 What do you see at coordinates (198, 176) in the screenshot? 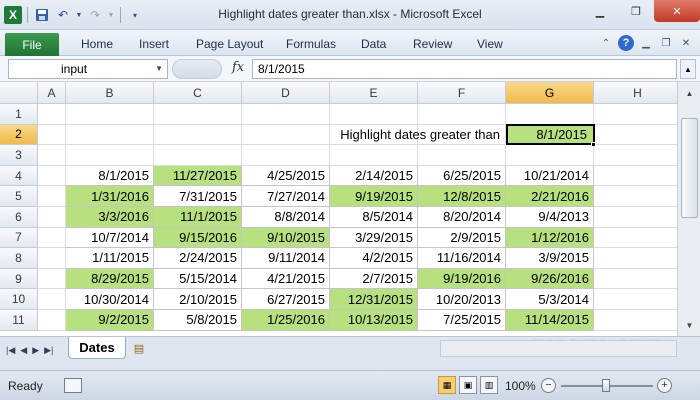
I see `table-cell: 11/27/2015` at bounding box center [198, 176].